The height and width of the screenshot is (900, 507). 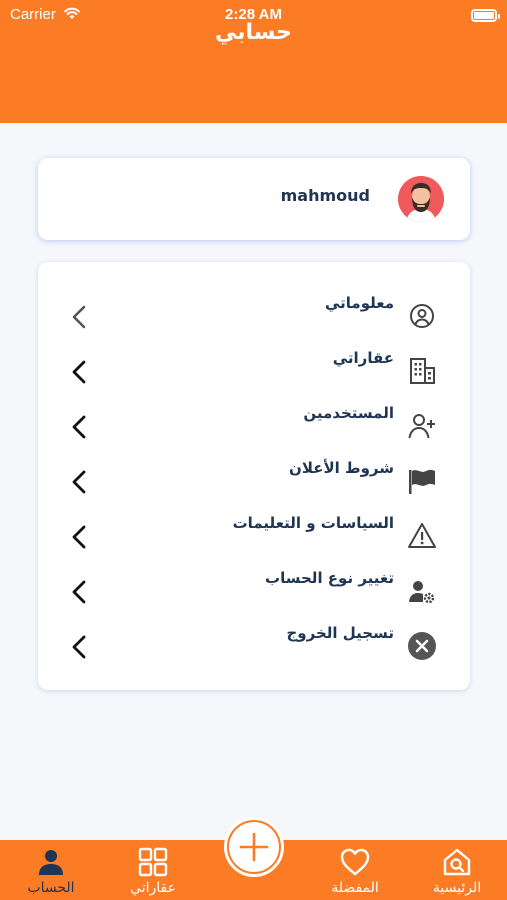 What do you see at coordinates (254, 648) in the screenshot?
I see `menu-item-logout: تسجيل الخروج` at bounding box center [254, 648].